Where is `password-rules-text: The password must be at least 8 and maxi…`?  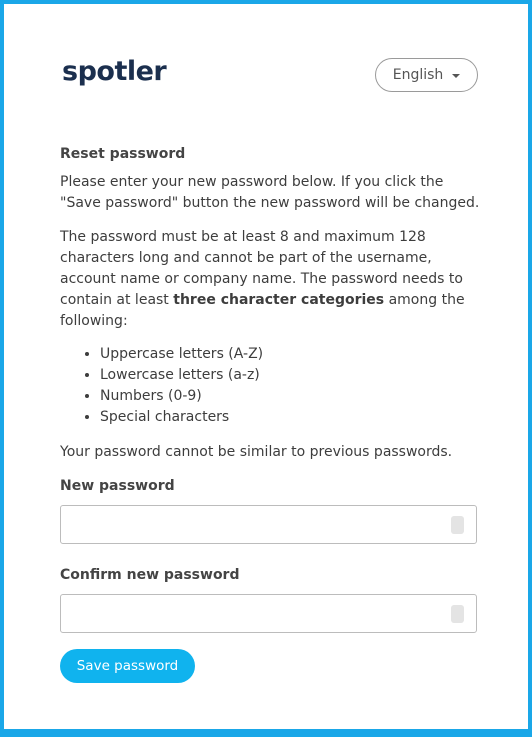 password-rules-text: The password must be at least 8 and maxi… is located at coordinates (270, 279).